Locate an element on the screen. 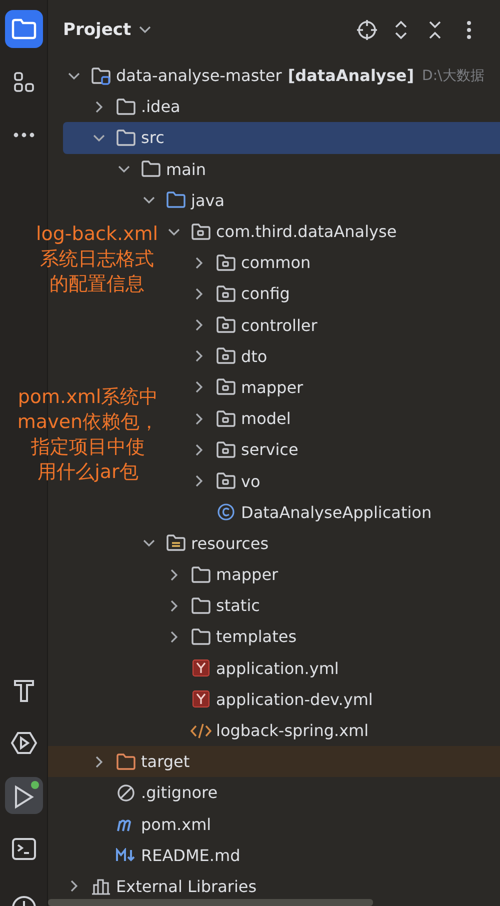 This screenshot has width=500, height=906. expand-icon is located at coordinates (401, 30).